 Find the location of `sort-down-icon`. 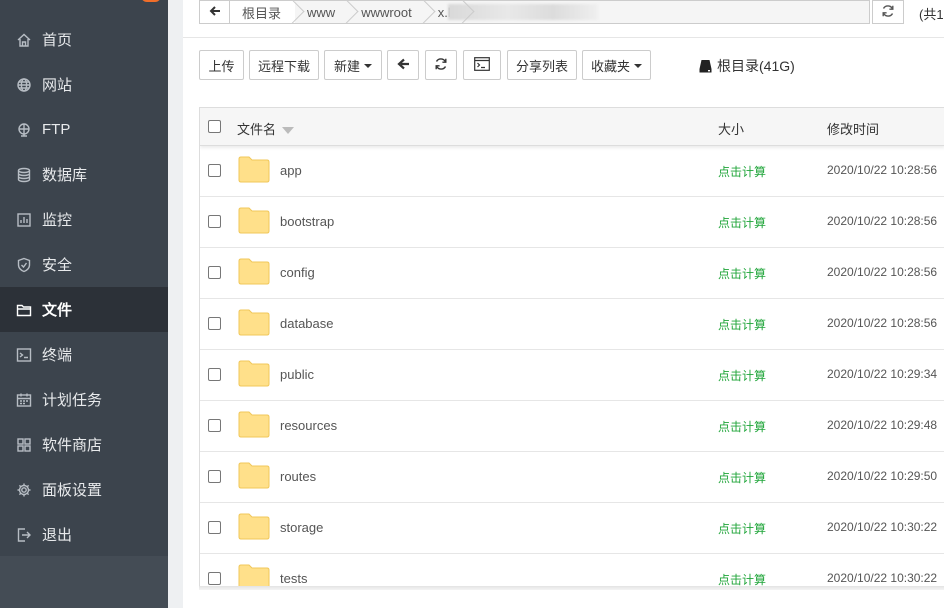

sort-down-icon is located at coordinates (288, 131).